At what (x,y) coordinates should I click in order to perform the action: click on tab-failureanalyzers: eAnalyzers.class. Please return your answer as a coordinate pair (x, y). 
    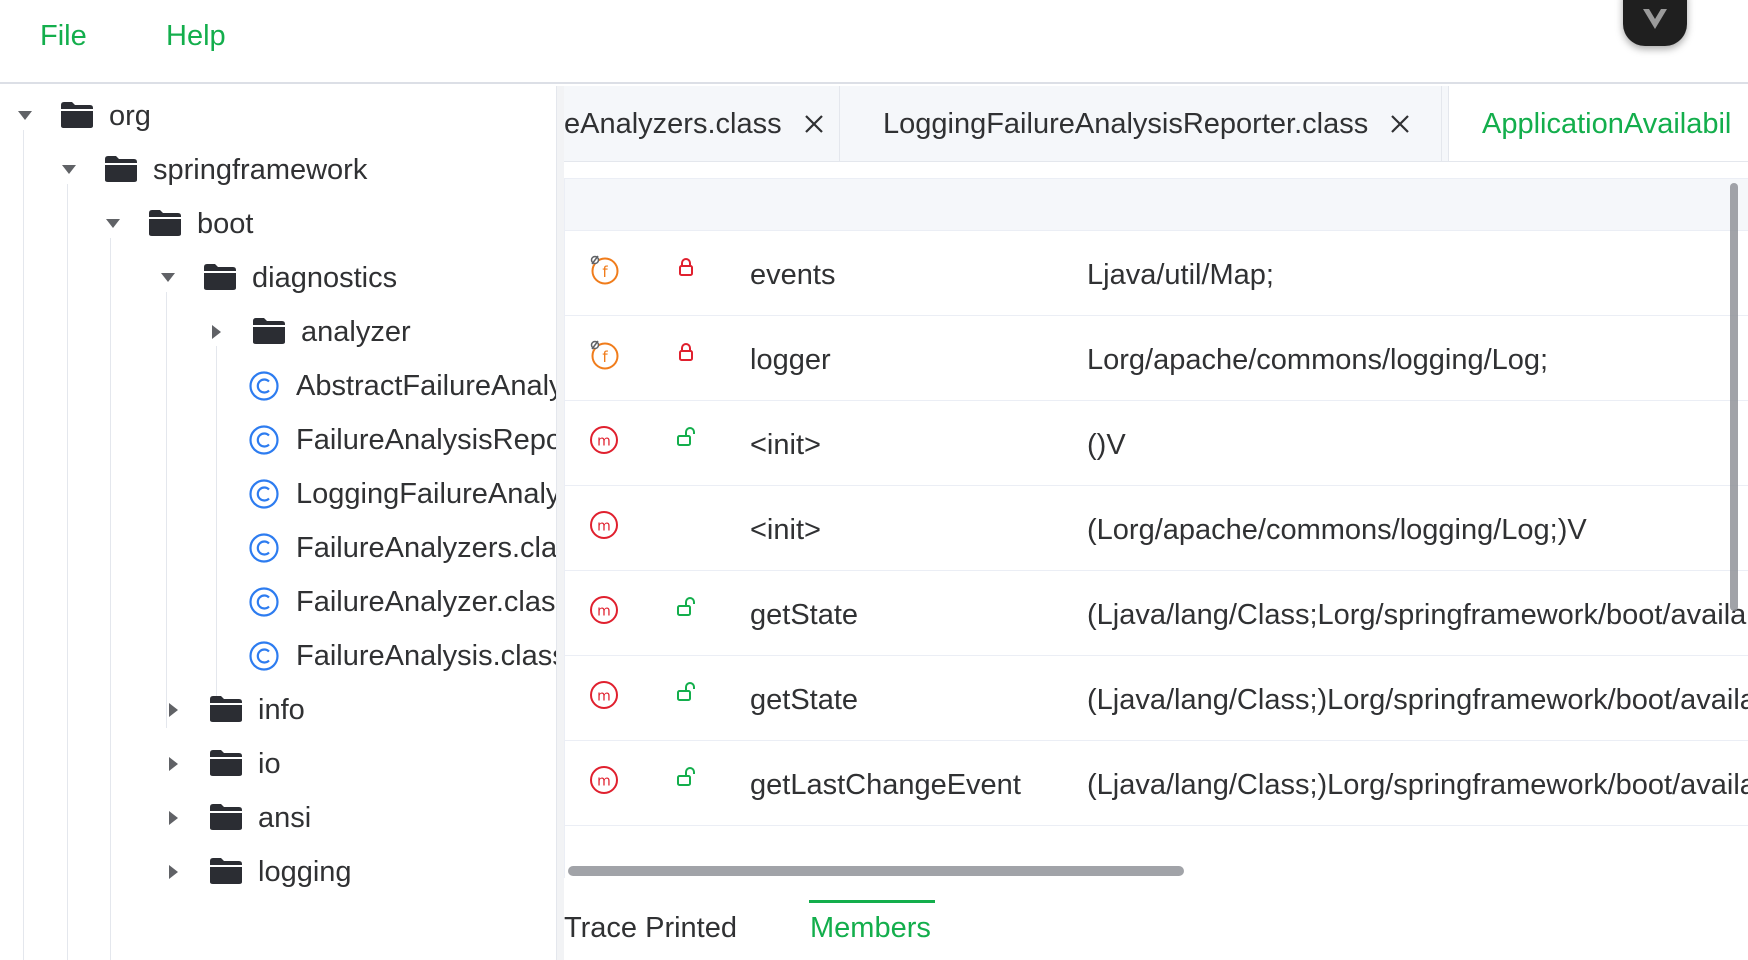
    Looking at the image, I should click on (702, 123).